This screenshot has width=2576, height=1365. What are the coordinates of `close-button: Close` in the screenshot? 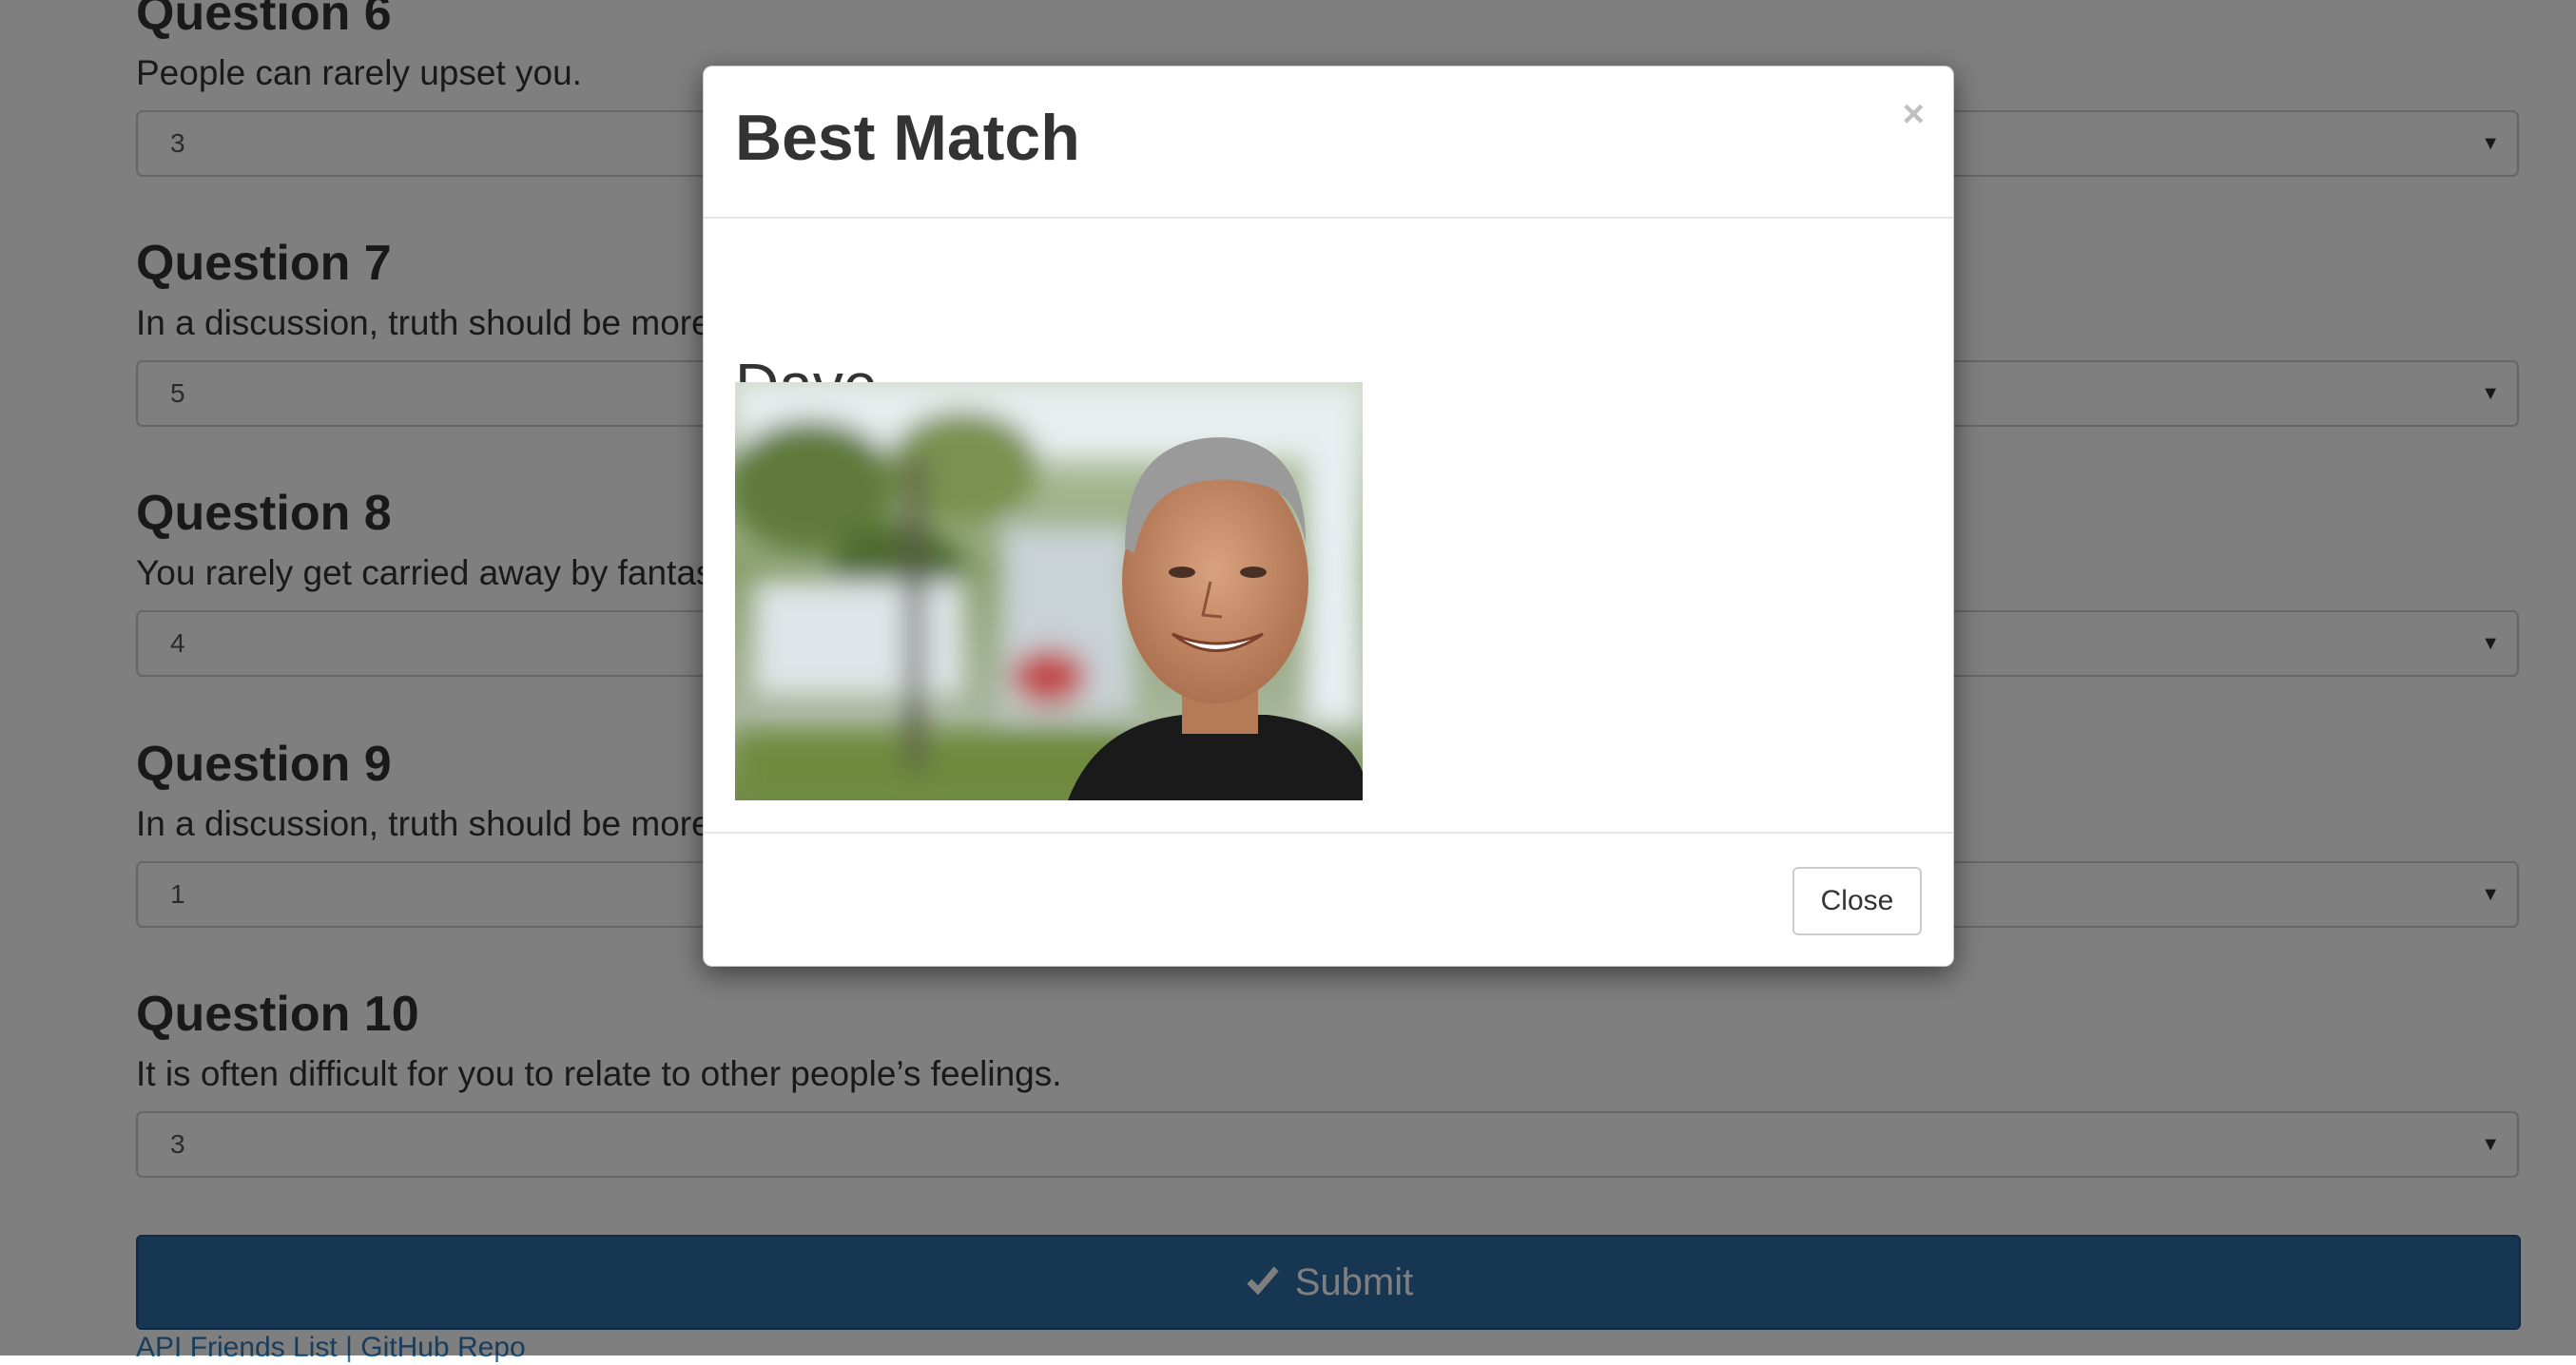 It's located at (1857, 901).